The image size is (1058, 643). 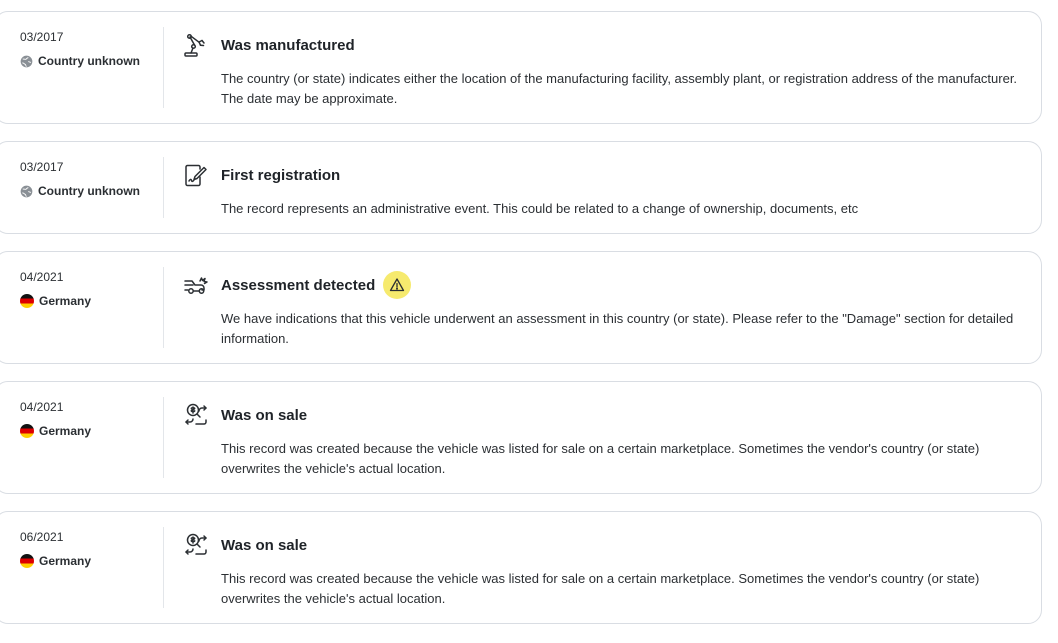 I want to click on event-title-row: Assessment detected, so click(x=316, y=285).